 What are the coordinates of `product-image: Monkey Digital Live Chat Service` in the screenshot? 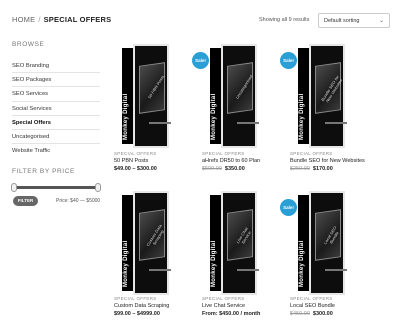 It's located at (234, 243).